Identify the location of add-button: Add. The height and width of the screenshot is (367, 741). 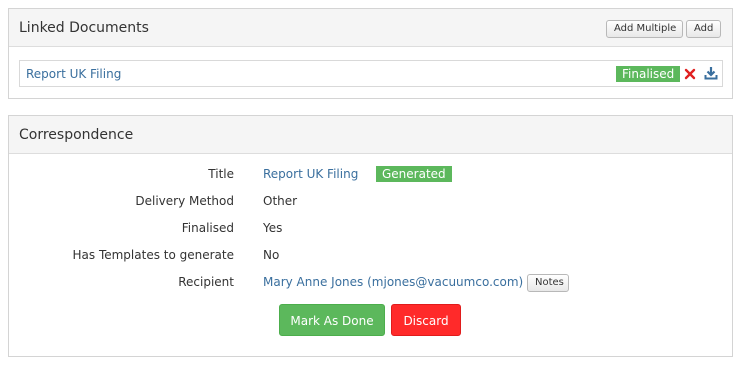
(703, 29).